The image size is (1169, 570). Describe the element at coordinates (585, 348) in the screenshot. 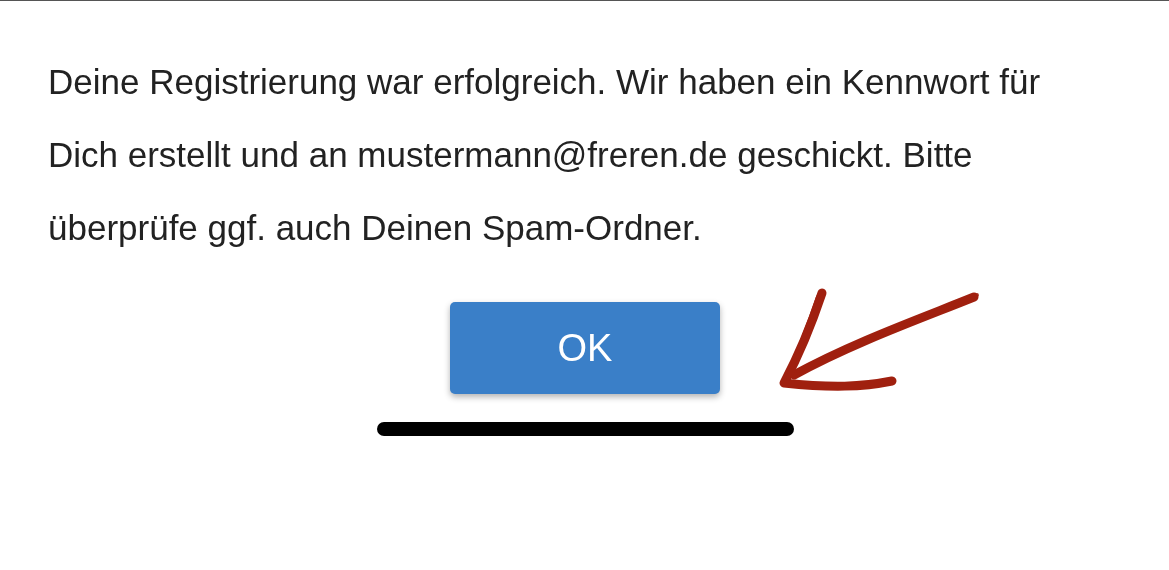

I see `ok-button: OK` at that location.